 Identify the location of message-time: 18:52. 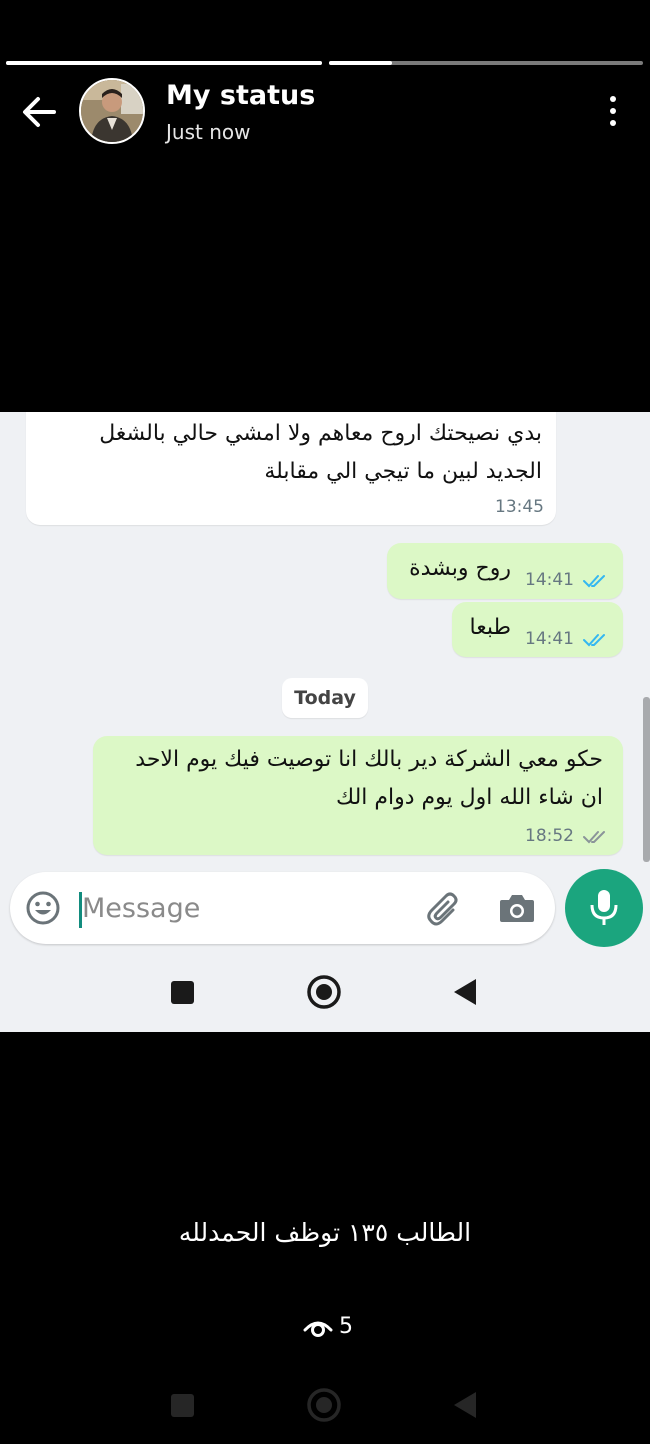
(549, 836).